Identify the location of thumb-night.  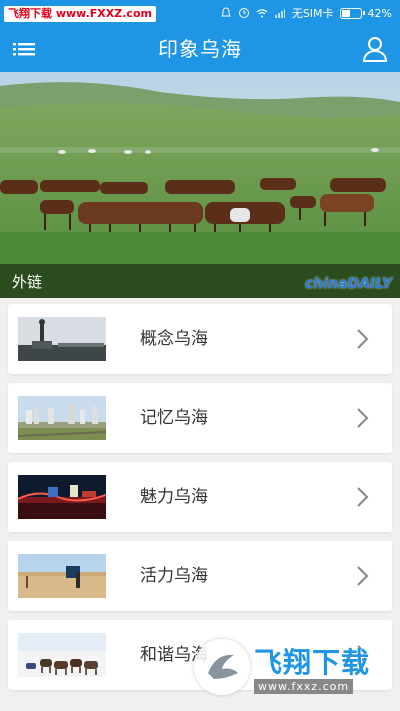
(62, 497).